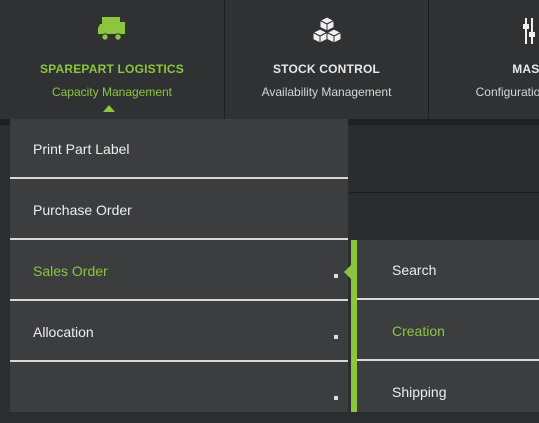  I want to click on nav-master: MAST Configuration, so click(484, 59).